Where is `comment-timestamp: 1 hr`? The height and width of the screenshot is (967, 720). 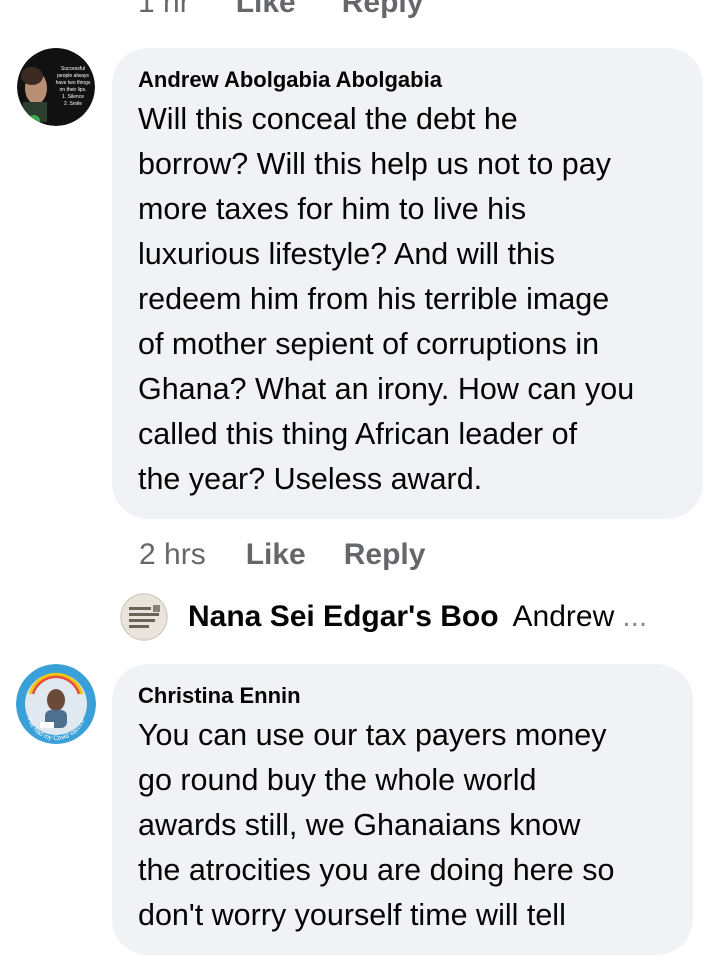
comment-timestamp: 1 hr is located at coordinates (164, 9).